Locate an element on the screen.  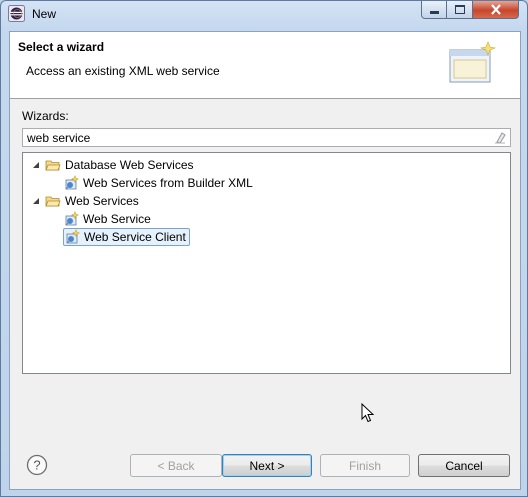
tree-item-web-service-client: Web Service Client is located at coordinates (126, 237).